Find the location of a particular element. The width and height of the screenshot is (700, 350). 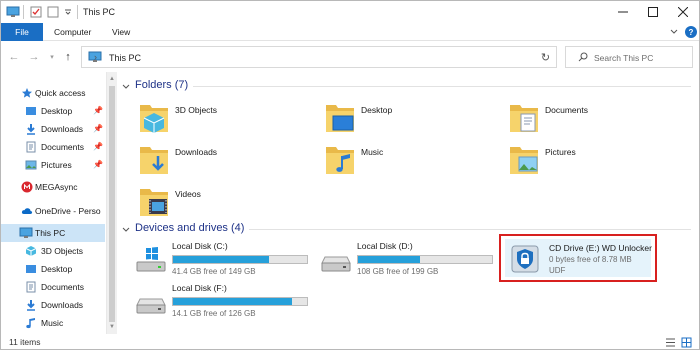

music-folder-icon is located at coordinates (340, 160).